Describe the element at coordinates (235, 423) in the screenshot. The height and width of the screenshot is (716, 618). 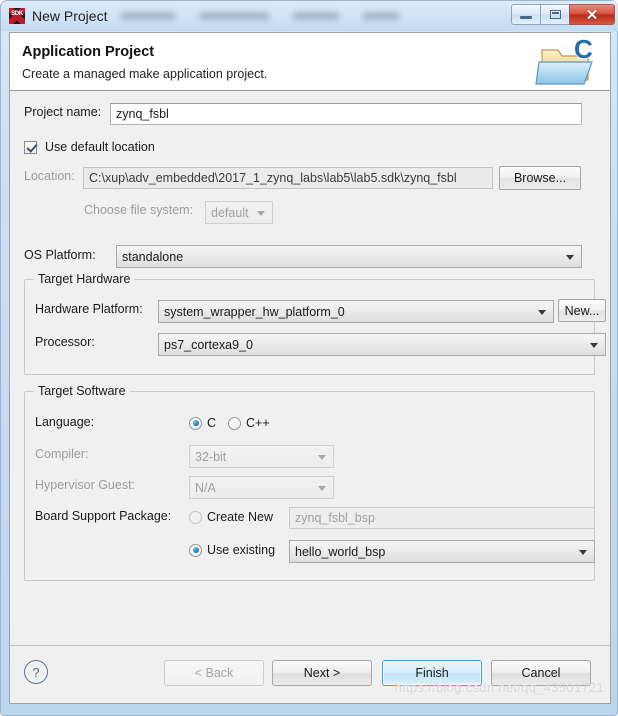
I see `language-radio-cpp` at that location.